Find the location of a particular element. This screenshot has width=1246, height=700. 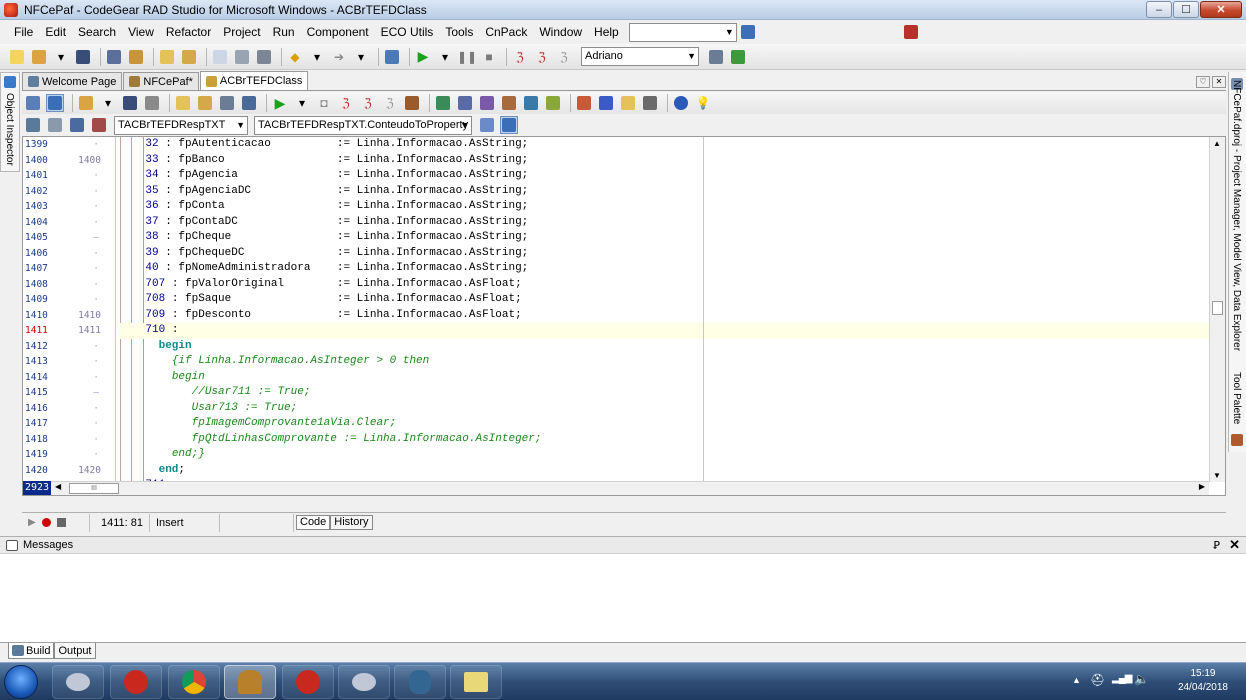

gutter-line: 1403 · is located at coordinates (66, 207).